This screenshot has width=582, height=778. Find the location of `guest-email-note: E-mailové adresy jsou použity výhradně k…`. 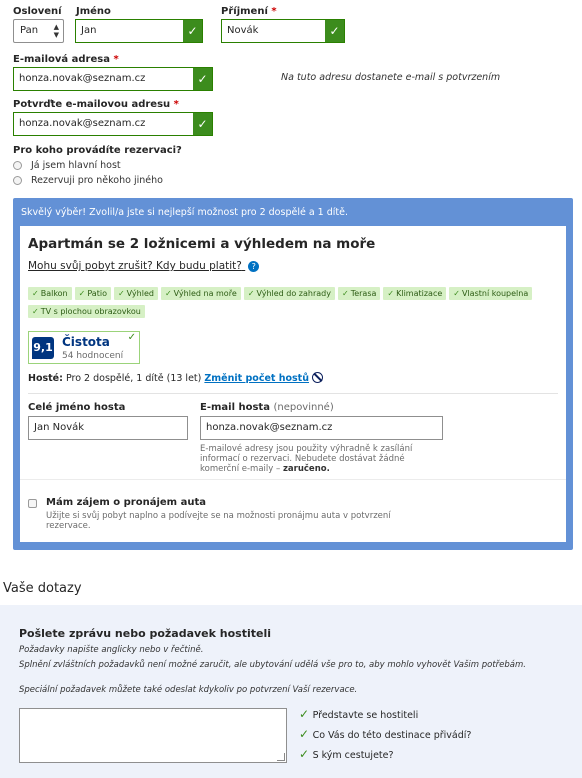

guest-email-note: E-mailové adresy jsou použity výhradně k… is located at coordinates (306, 459).